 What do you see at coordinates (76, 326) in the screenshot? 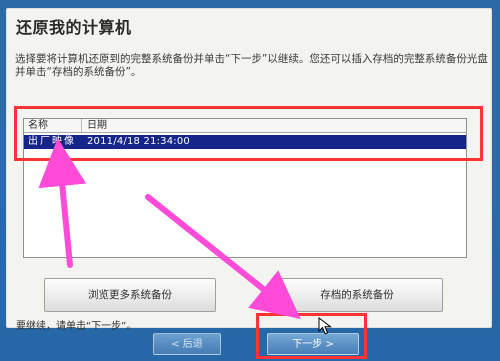
I see `continue-hint-text: 要继续，请单击“下一步”。` at bounding box center [76, 326].